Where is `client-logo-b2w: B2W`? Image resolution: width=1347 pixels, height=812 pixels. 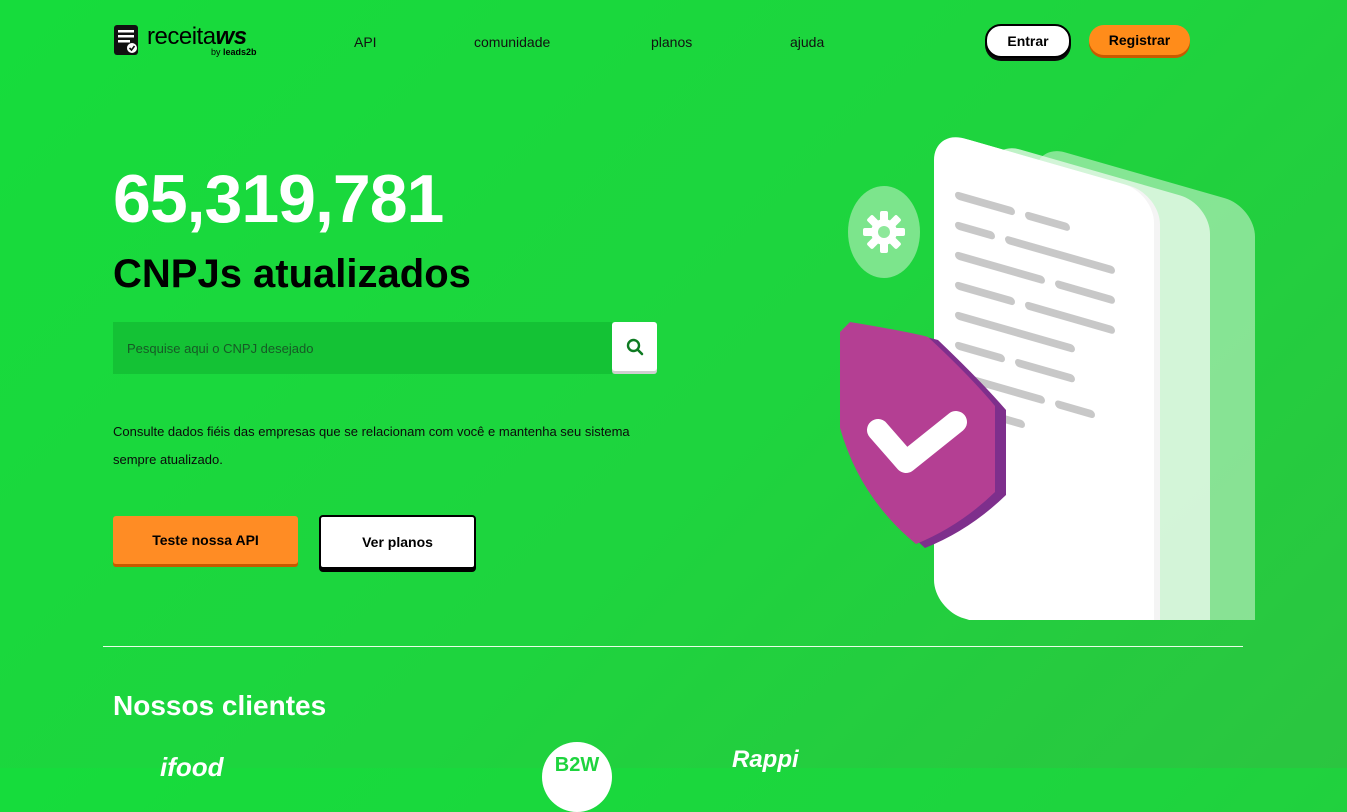 client-logo-b2w: B2W is located at coordinates (577, 777).